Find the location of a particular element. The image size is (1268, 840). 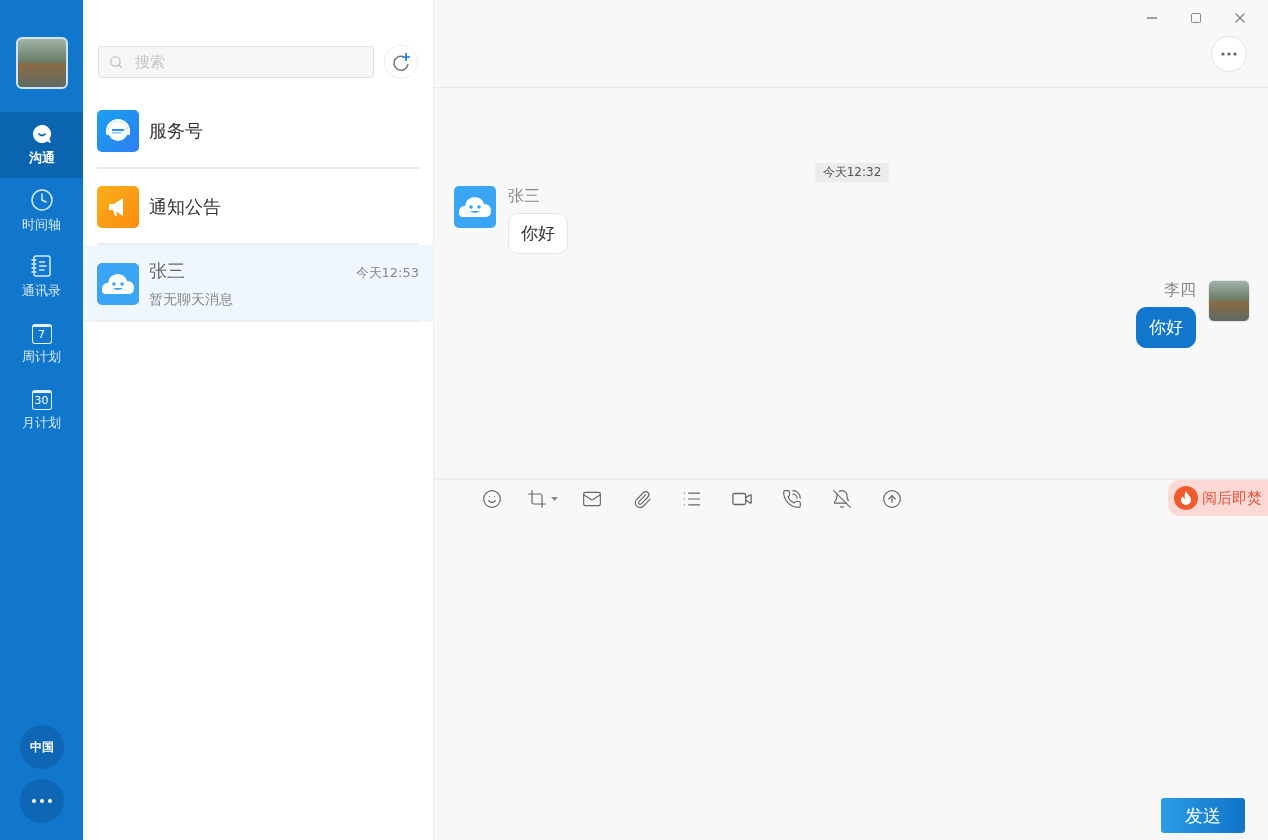

flame-icon is located at coordinates (1186, 498).